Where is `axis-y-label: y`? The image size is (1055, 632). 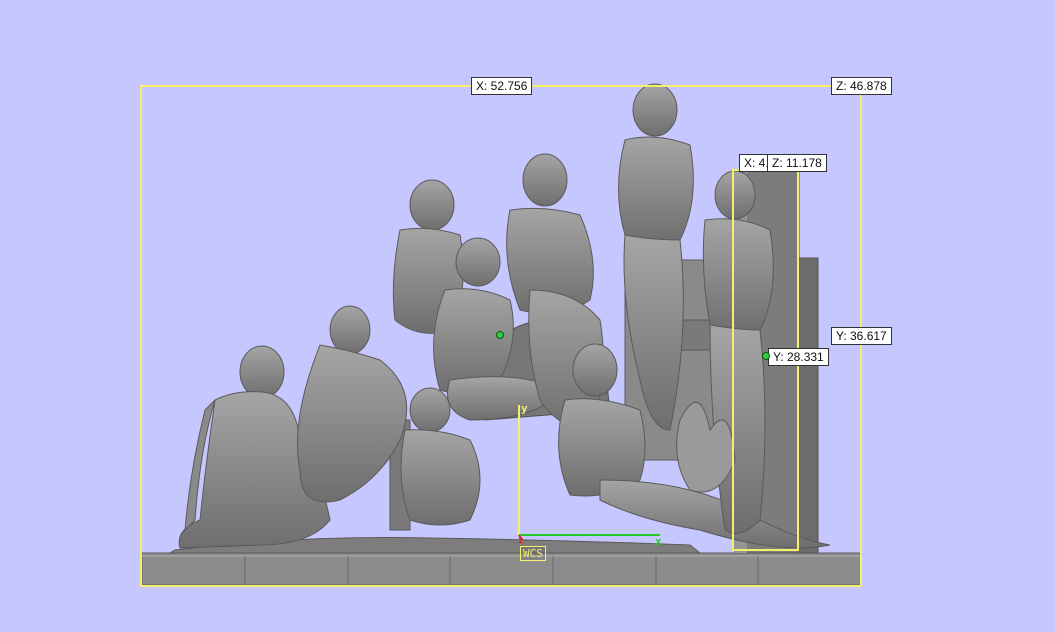 axis-y-label: y is located at coordinates (524, 408).